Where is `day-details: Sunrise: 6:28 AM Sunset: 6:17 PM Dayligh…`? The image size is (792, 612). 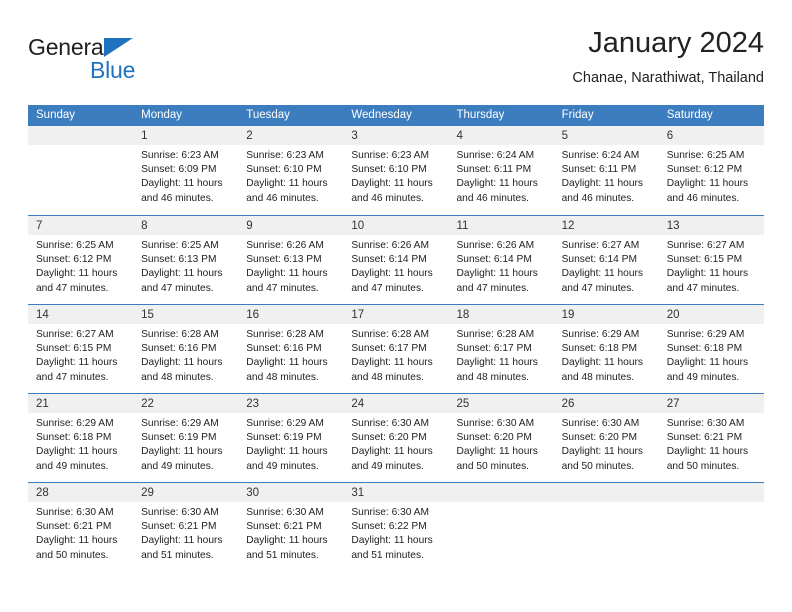
day-details: Sunrise: 6:28 AM Sunset: 6:17 PM Dayligh… is located at coordinates (501, 354).